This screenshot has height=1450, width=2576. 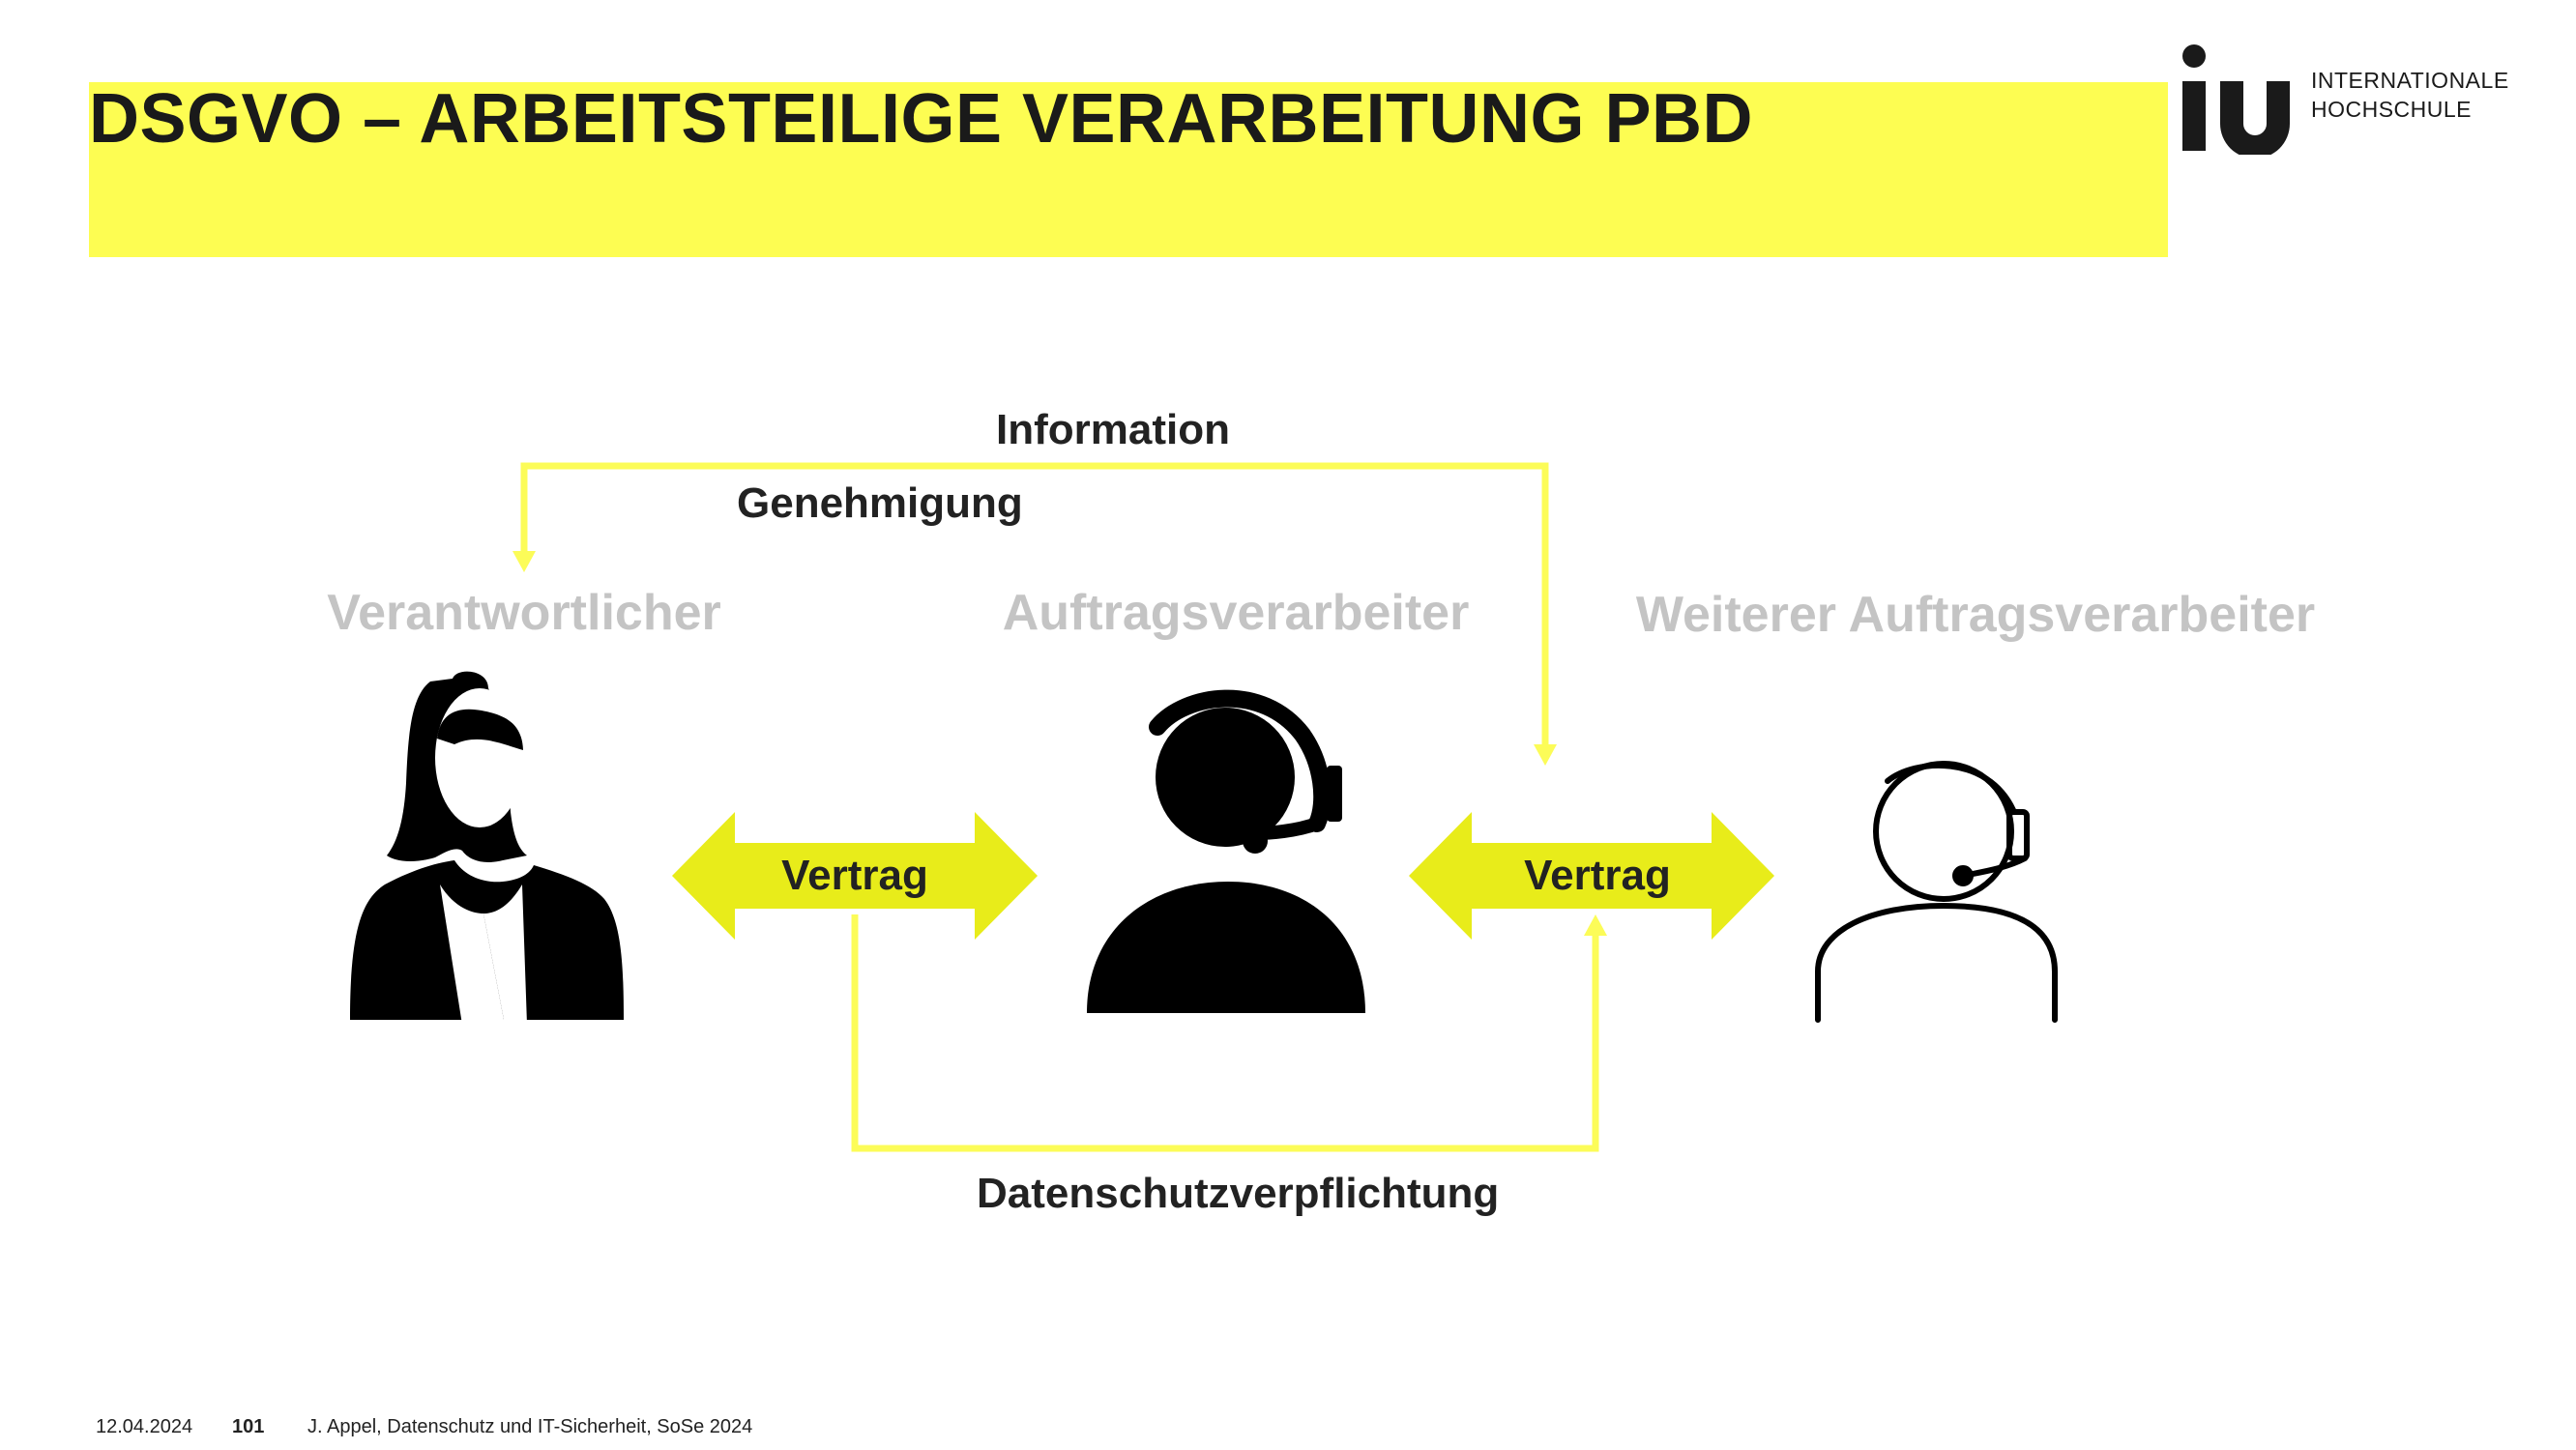 What do you see at coordinates (144, 1427) in the screenshot?
I see `footer-date: 12.04.2024` at bounding box center [144, 1427].